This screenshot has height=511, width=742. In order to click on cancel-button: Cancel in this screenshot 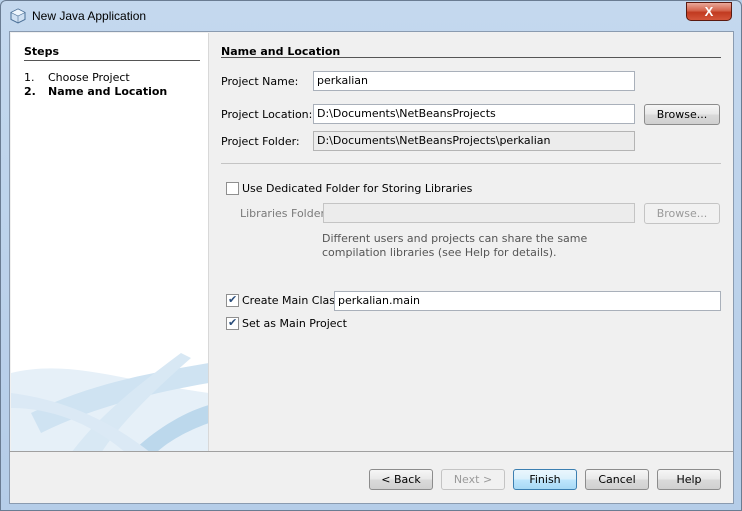, I will do `click(617, 479)`.